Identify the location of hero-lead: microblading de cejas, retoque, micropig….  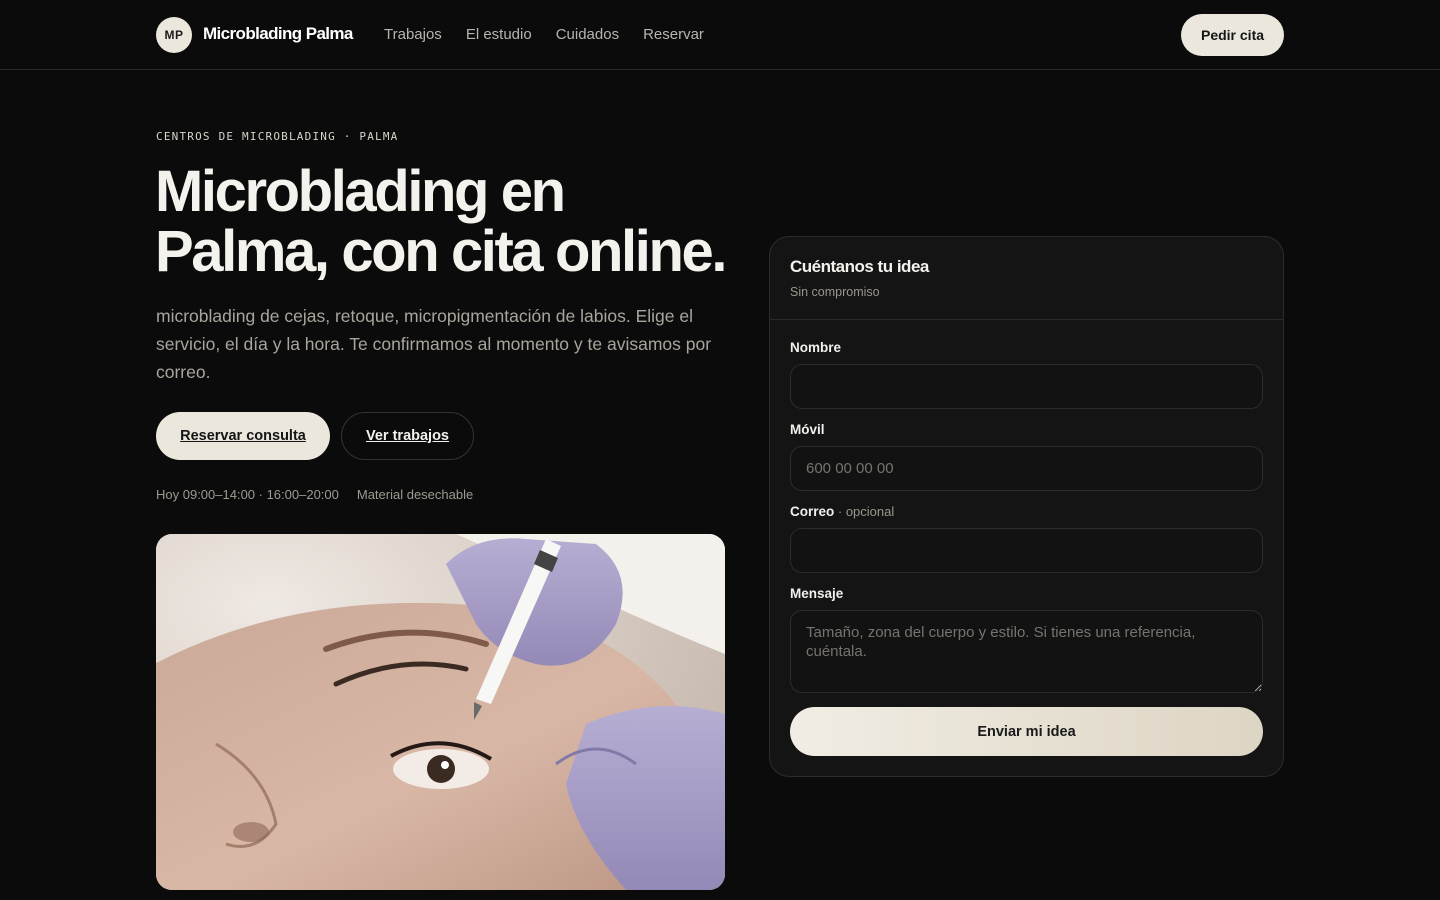
(434, 344).